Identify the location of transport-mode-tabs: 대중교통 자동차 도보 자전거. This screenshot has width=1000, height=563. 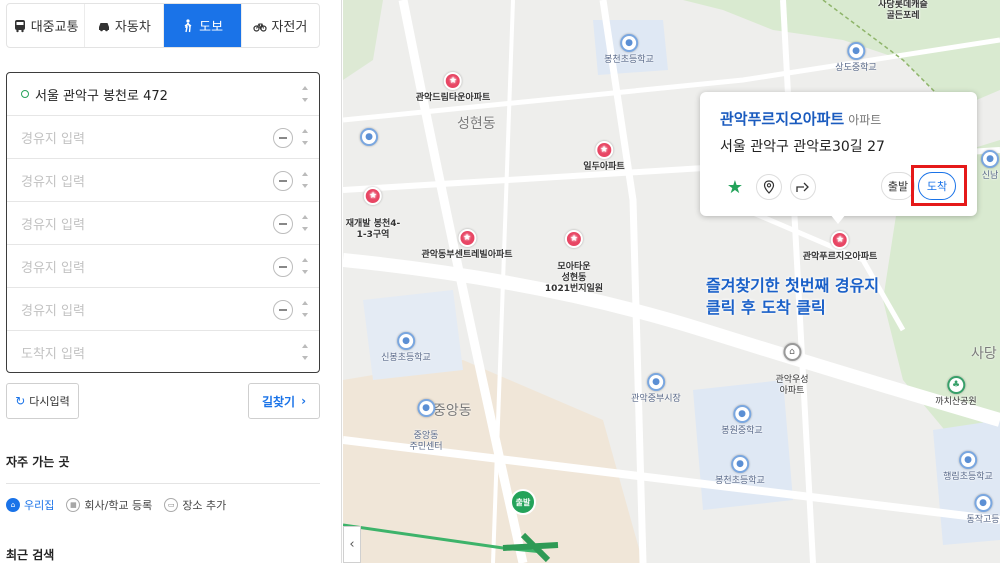
(163, 25).